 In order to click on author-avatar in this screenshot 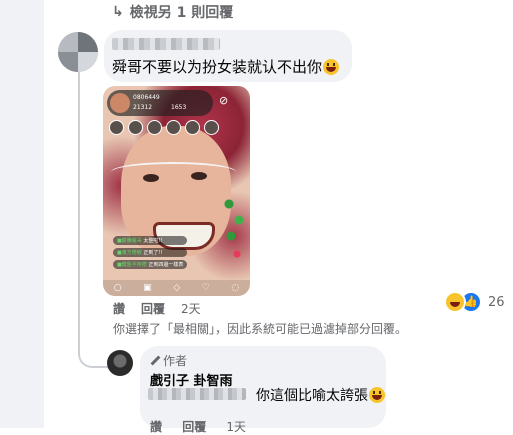, I will do `click(120, 363)`.